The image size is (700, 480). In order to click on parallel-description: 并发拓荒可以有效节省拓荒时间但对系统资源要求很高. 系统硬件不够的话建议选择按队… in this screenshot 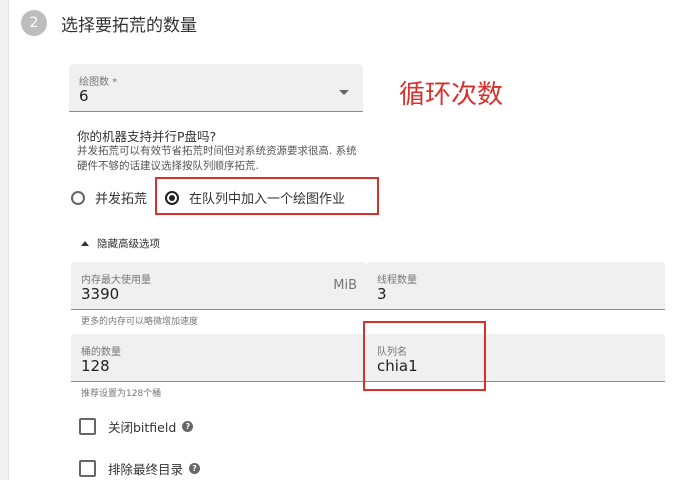, I will do `click(217, 158)`.